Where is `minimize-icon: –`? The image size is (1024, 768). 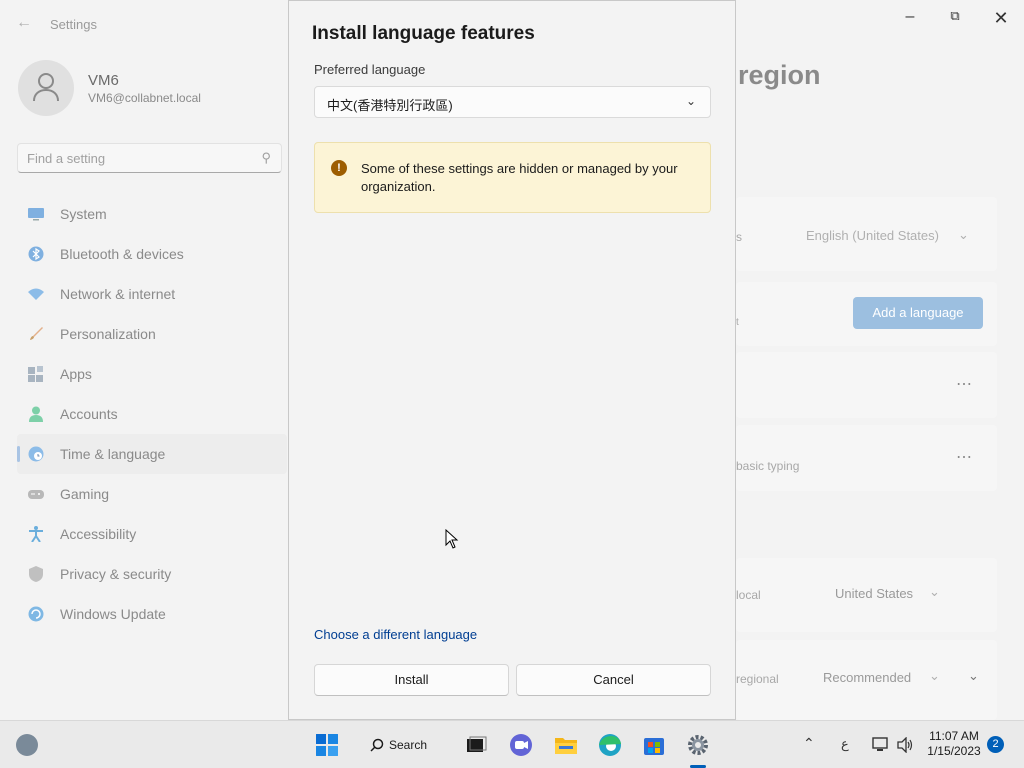 minimize-icon: – is located at coordinates (910, 18).